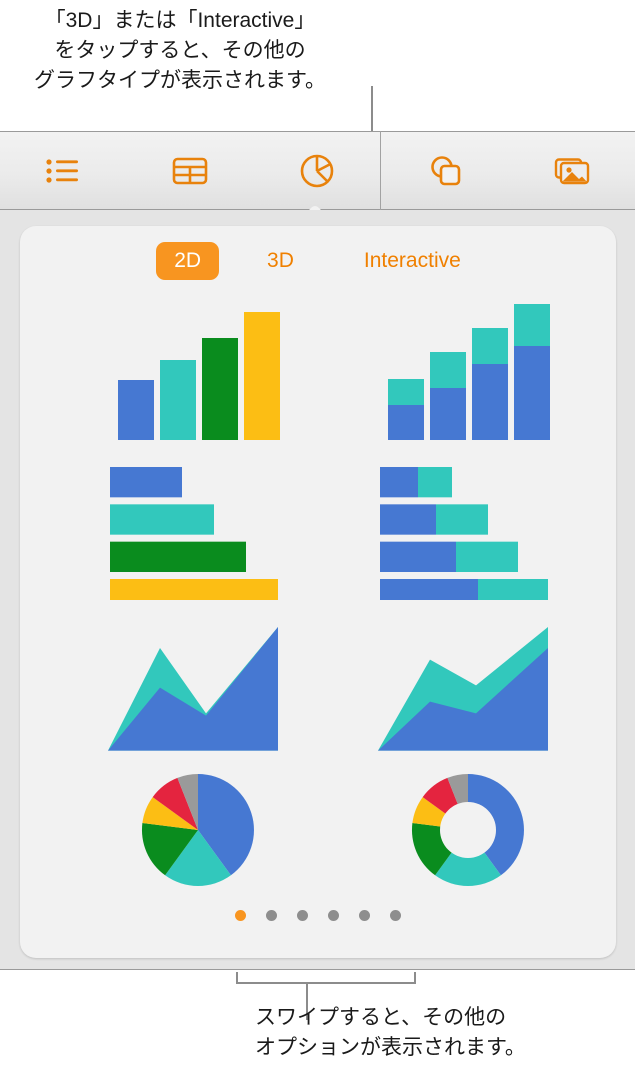  I want to click on chart-thumb-pie, so click(198, 830).